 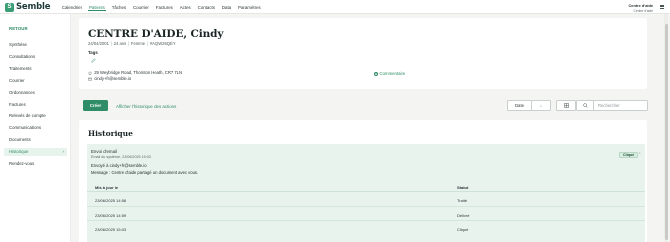 I want to click on event-title: Envoi d'email, so click(x=104, y=151).